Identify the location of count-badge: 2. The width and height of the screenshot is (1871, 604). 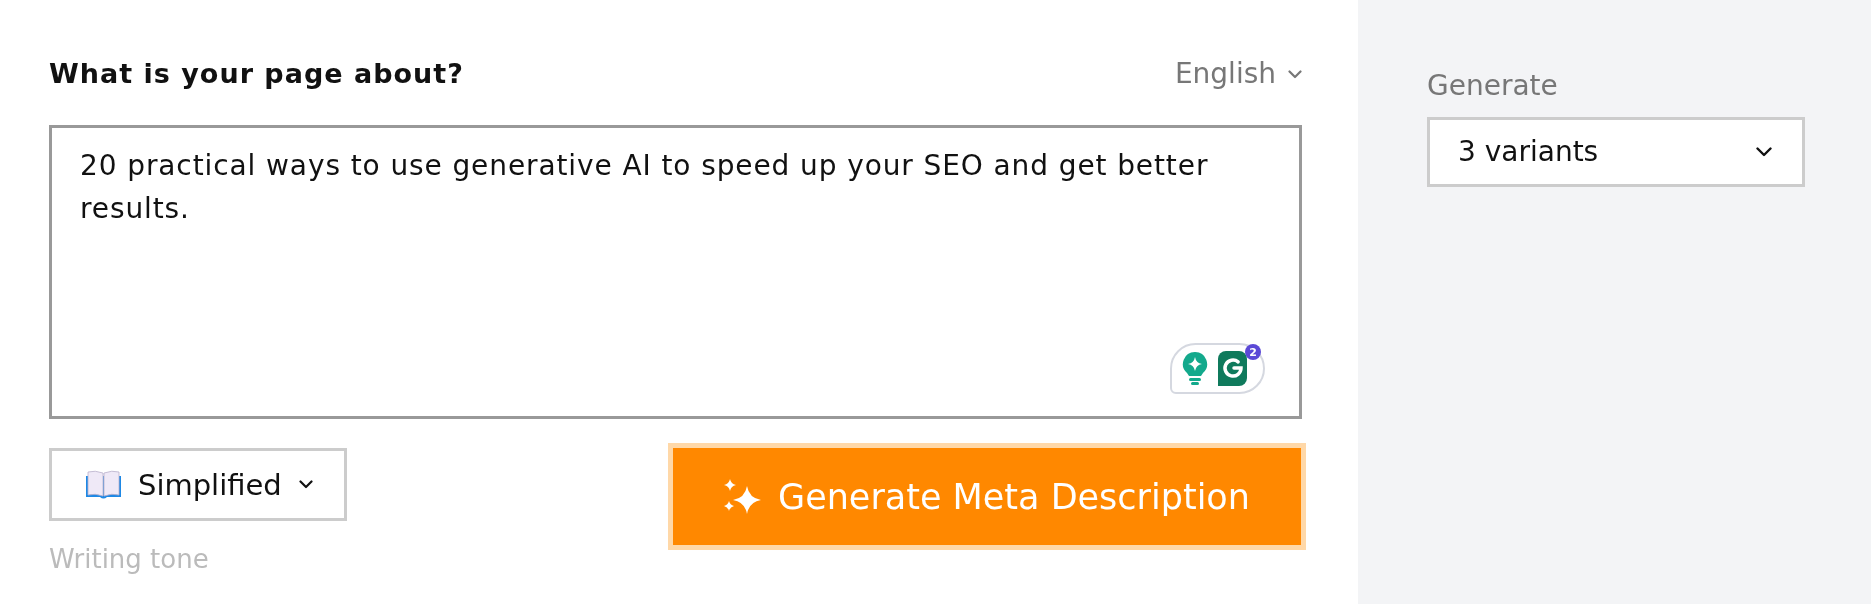
(1253, 352).